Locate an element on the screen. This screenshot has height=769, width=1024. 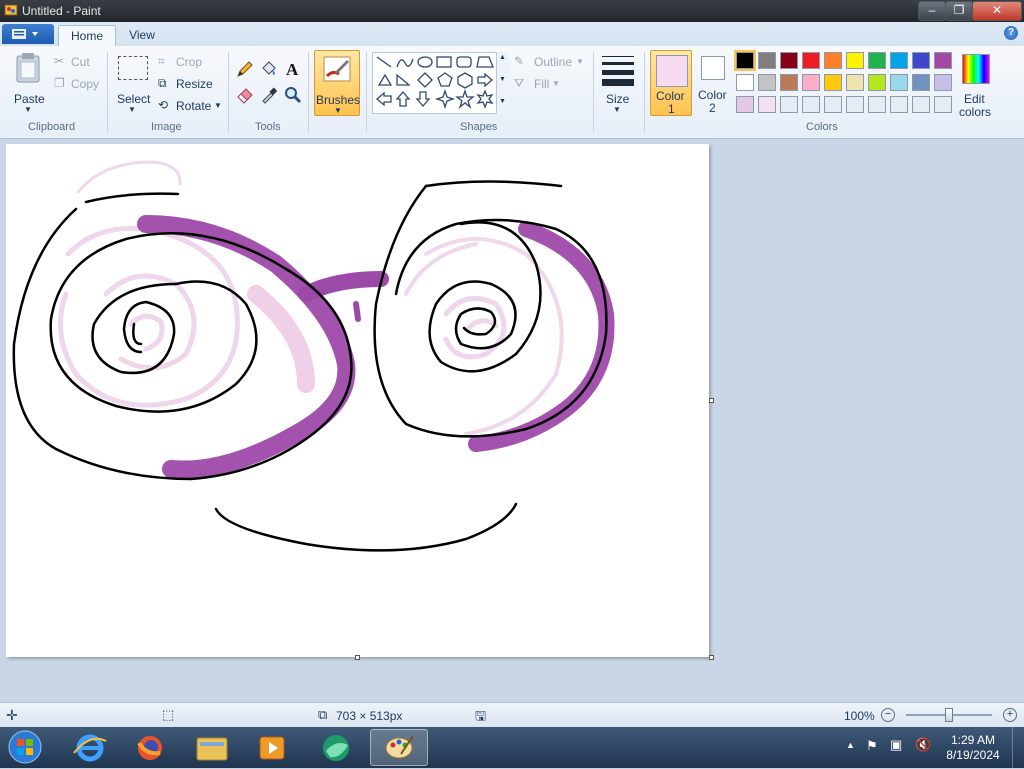
pencil-tool is located at coordinates (245, 69).